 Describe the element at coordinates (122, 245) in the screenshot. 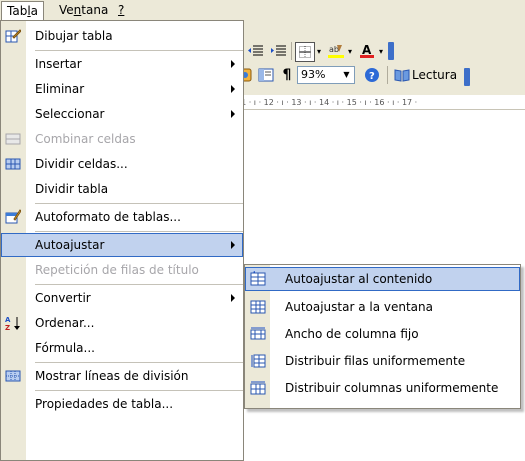

I see `menu-item-autoajustar: Autoajustar` at that location.